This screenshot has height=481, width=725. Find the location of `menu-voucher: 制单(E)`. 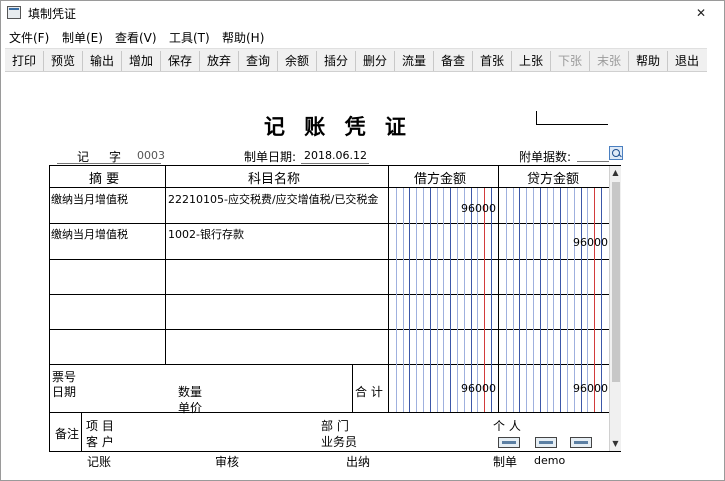

menu-voucher: 制单(E) is located at coordinates (82, 37).